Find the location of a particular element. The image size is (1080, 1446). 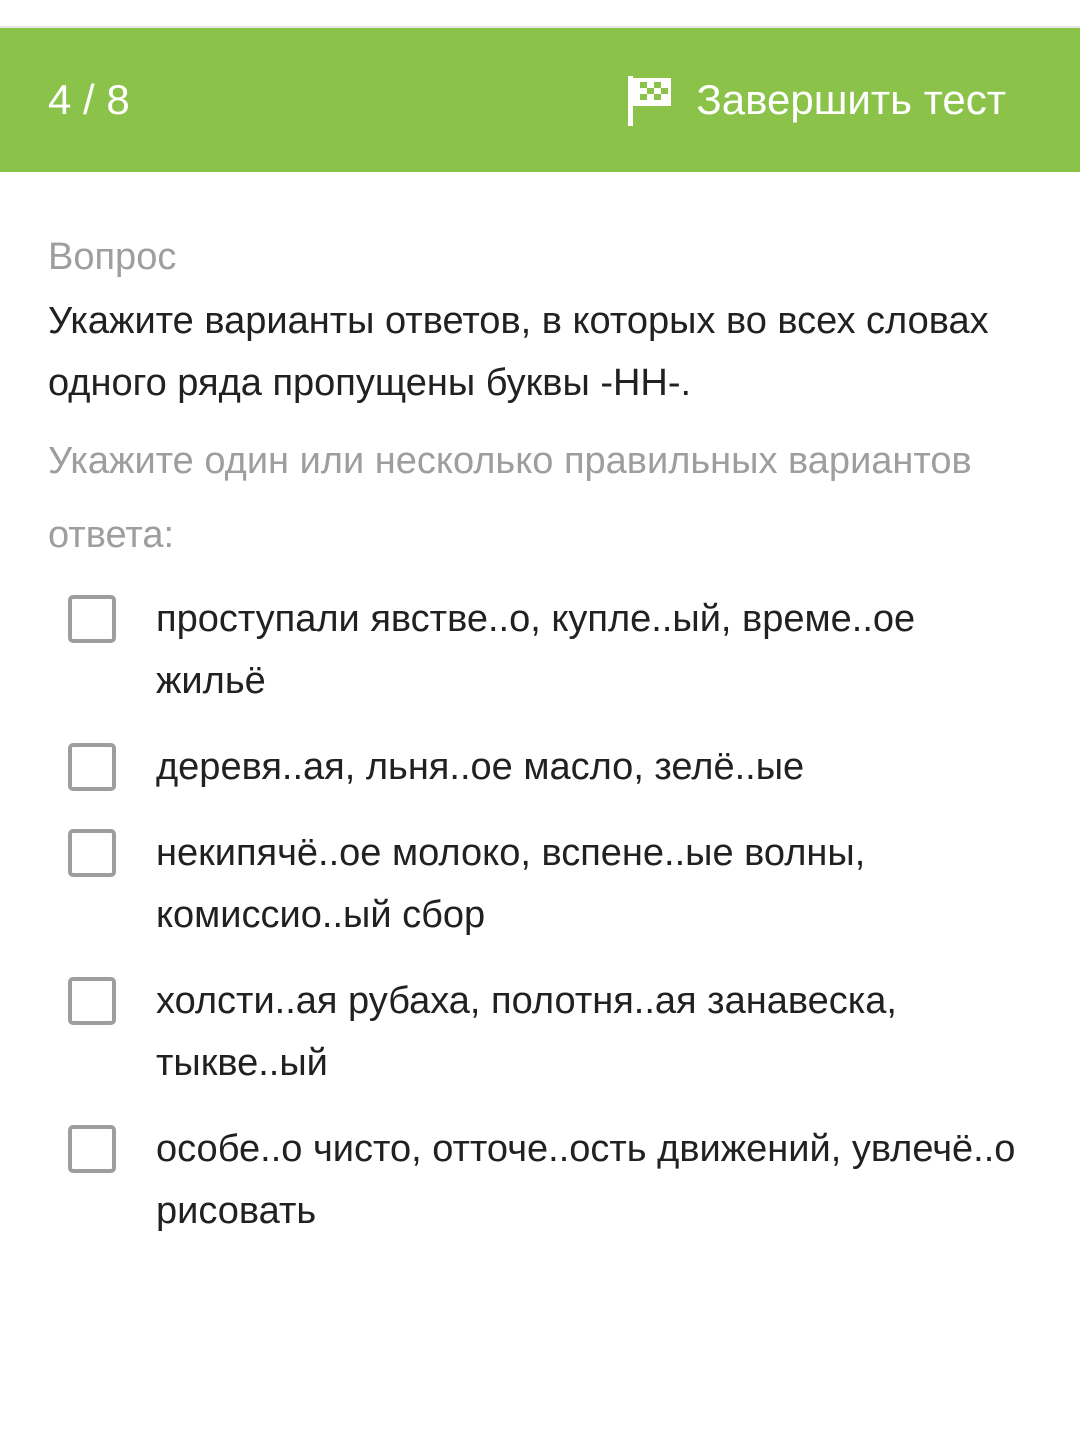

question-label: Вопрос is located at coordinates (112, 257).